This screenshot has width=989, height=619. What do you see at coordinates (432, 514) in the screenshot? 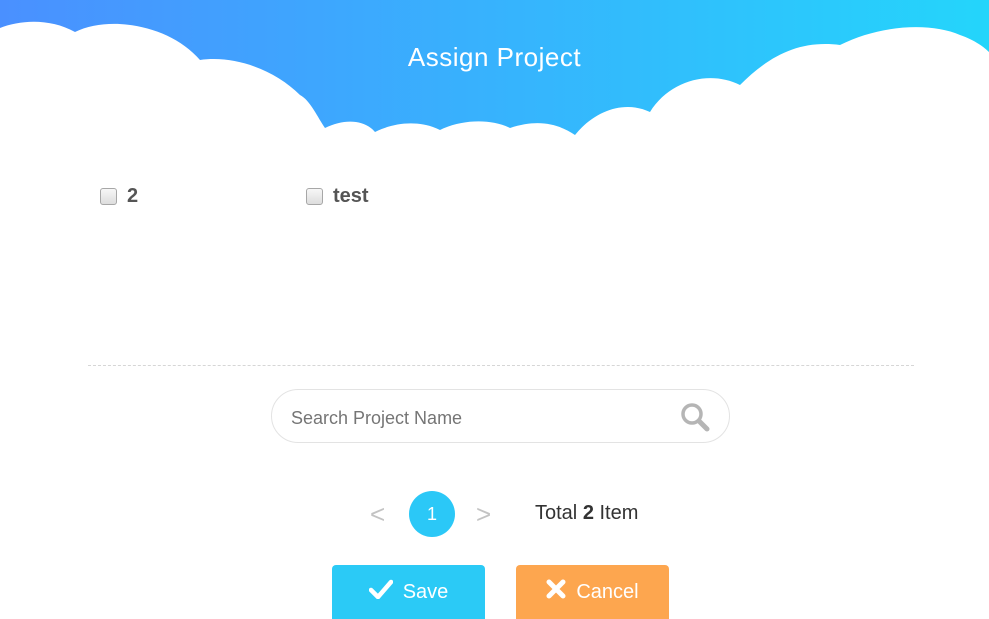
I see `current-page-button: 1` at bounding box center [432, 514].